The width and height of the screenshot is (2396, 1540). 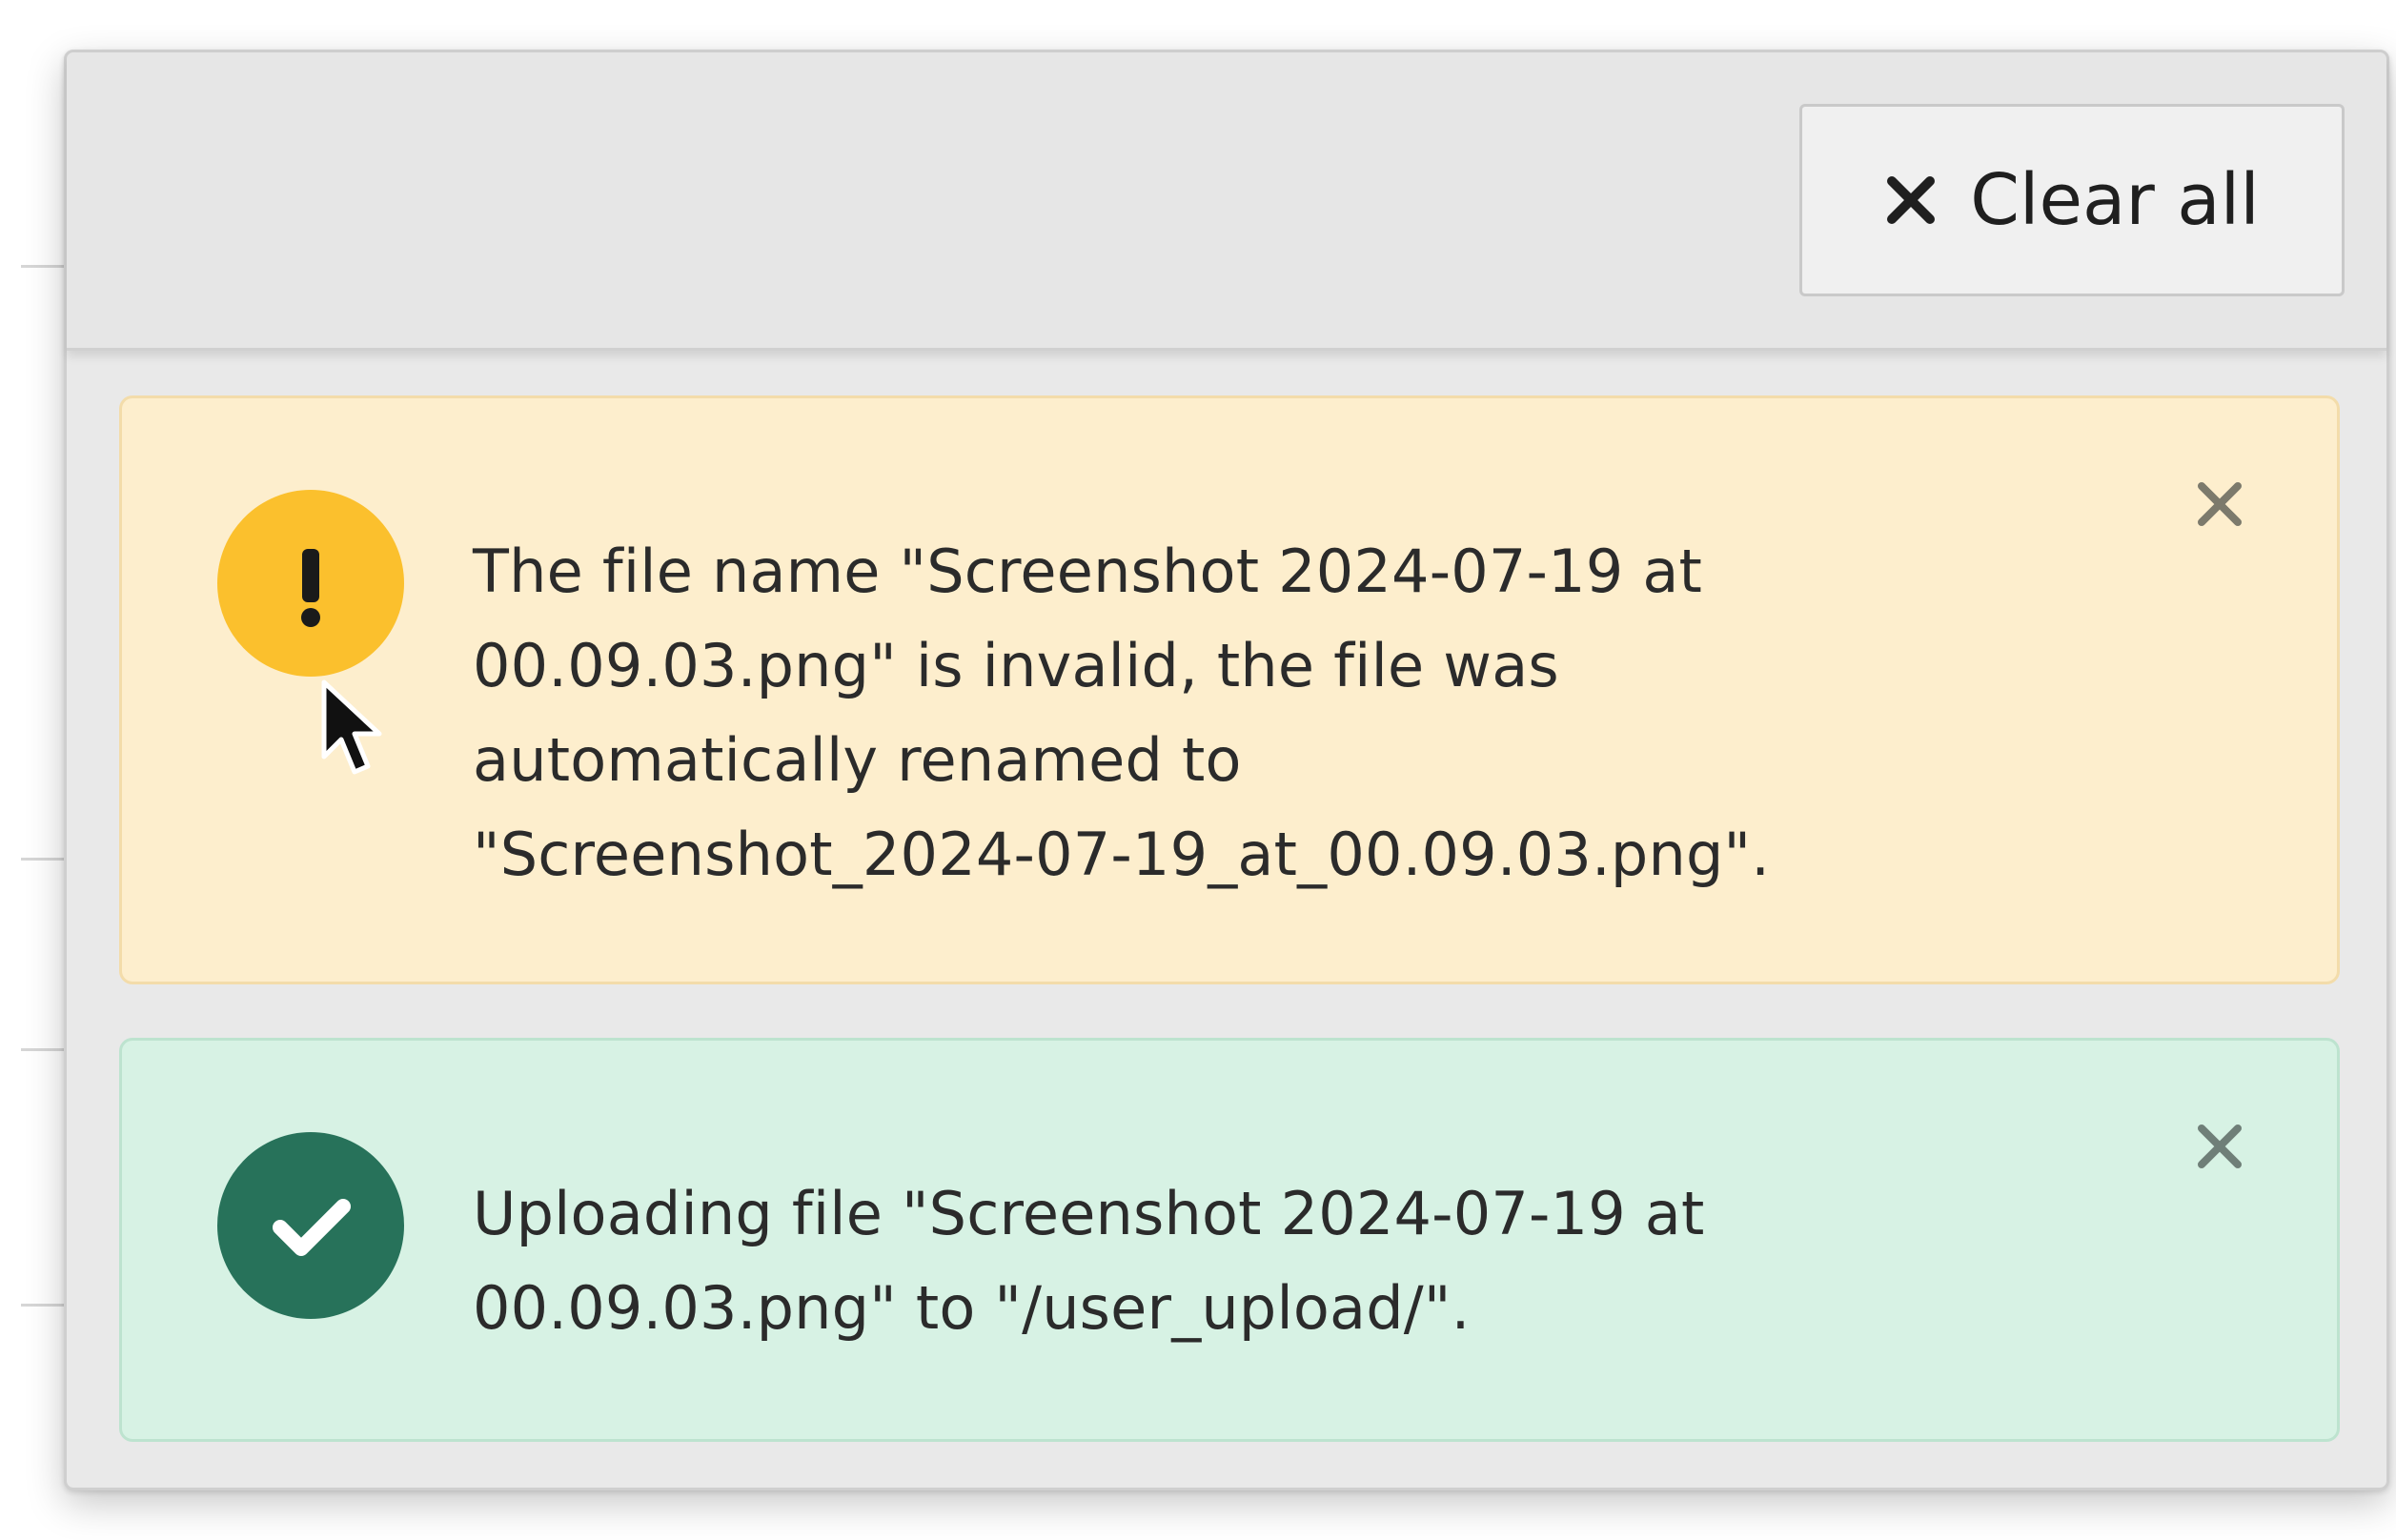 I want to click on clear-all-label: Clear all, so click(x=2115, y=200).